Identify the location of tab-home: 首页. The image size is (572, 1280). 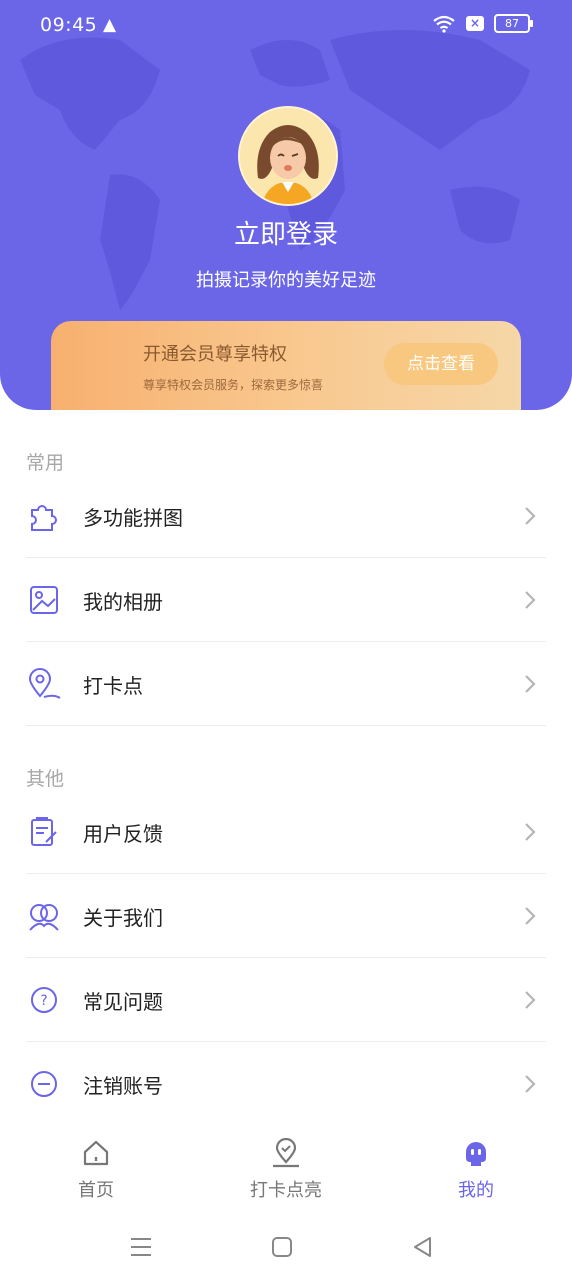
(96, 1163).